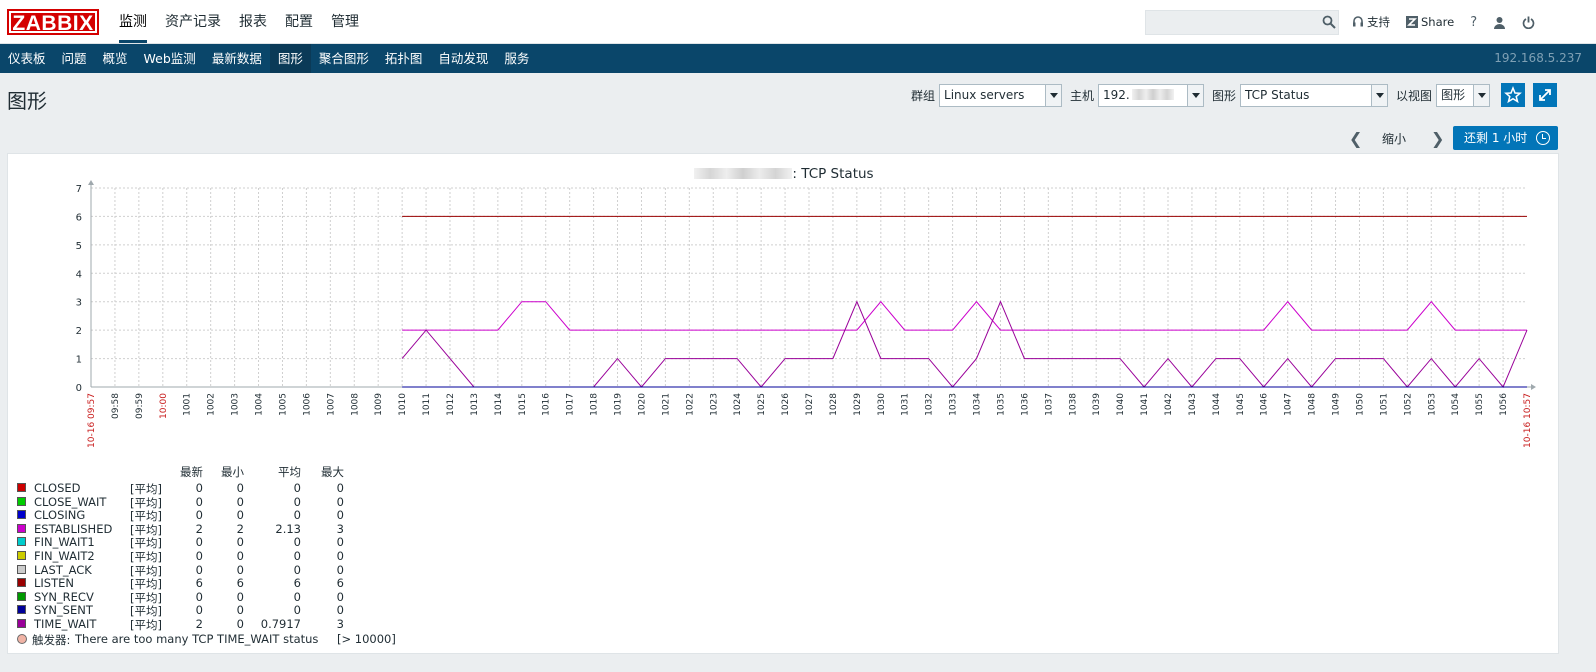 The height and width of the screenshot is (672, 1596). I want to click on x-tick-label: 1037, so click(1049, 404).